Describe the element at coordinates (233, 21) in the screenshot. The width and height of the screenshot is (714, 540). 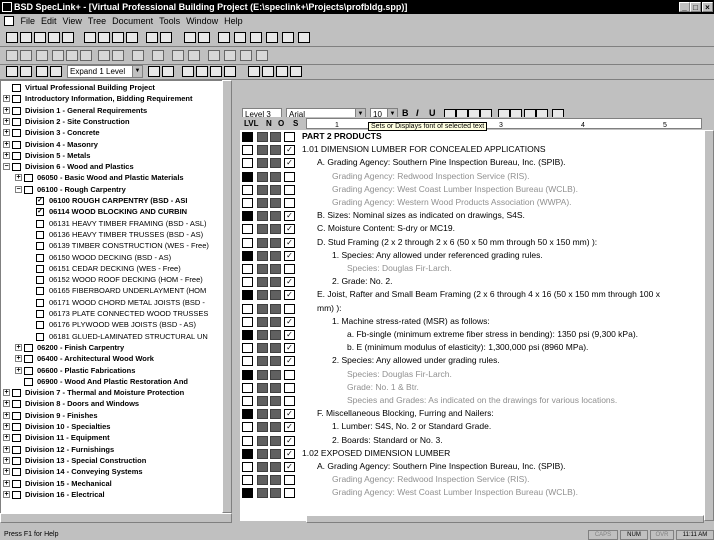
I see `menu-help: Help` at that location.